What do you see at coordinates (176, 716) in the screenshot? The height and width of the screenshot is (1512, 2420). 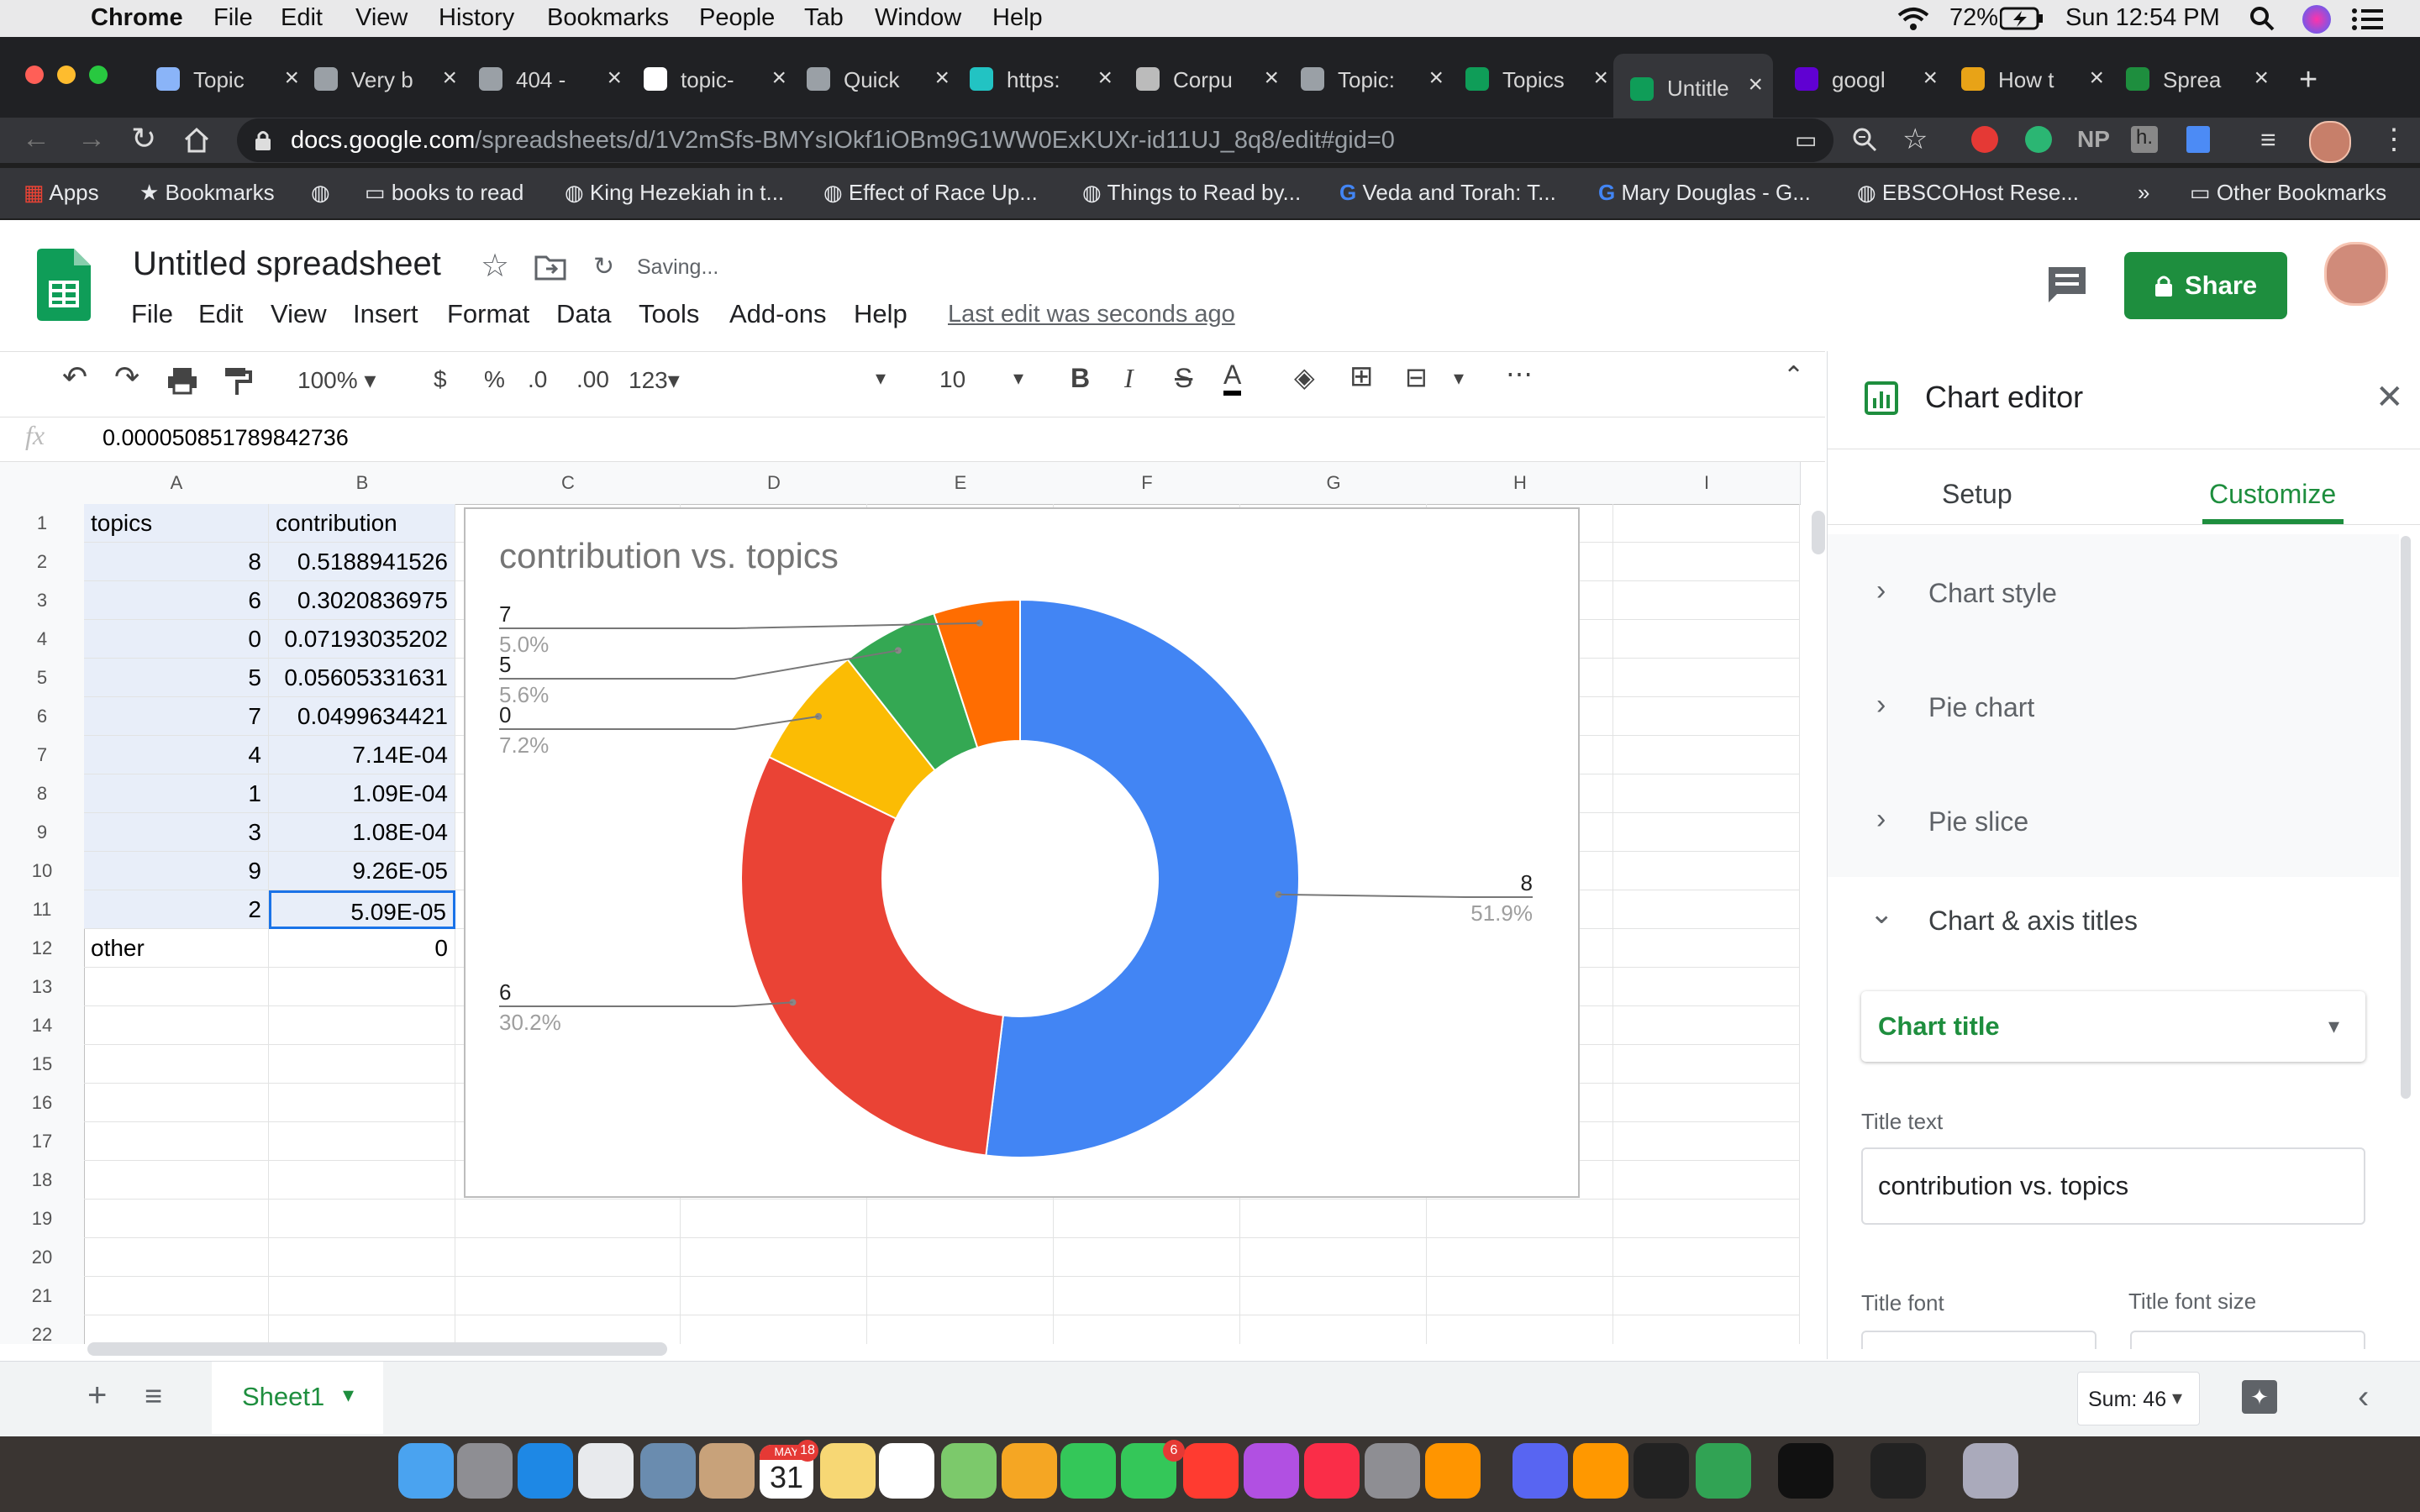 I see `cell-a6: 7` at bounding box center [176, 716].